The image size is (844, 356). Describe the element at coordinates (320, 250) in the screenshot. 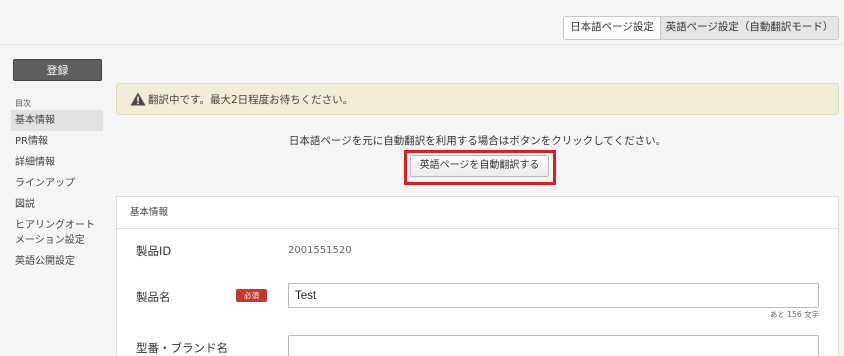

I see `product-id-value: 2001551520` at that location.